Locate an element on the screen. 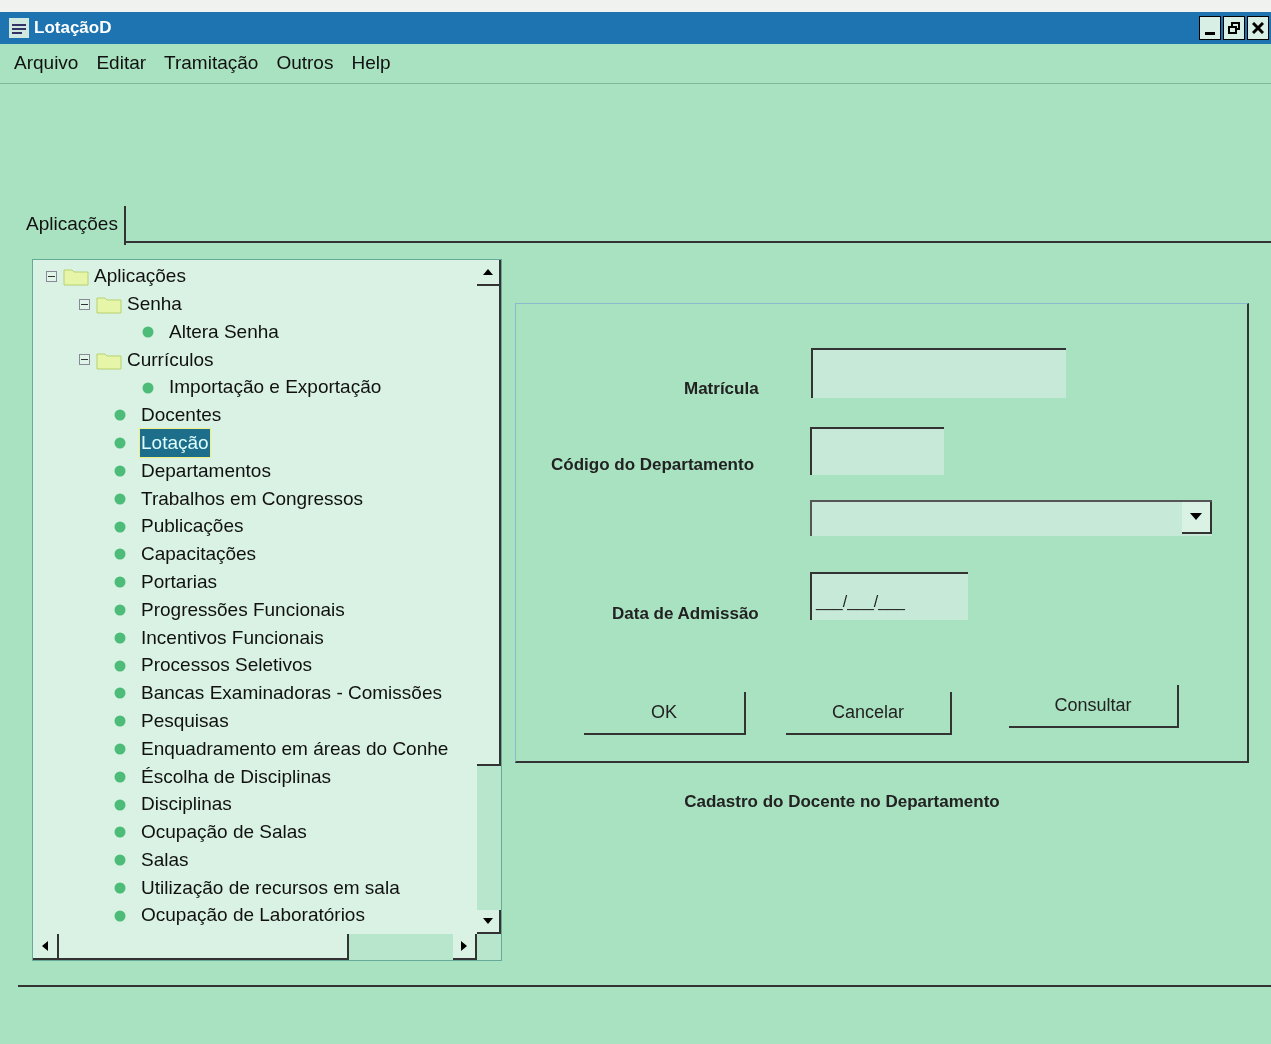 The width and height of the screenshot is (1271, 1044). tree-item: Incentivos Funcionais is located at coordinates (232, 637).